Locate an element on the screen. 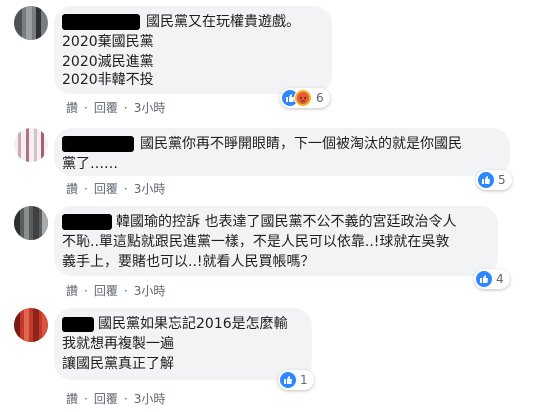 This screenshot has width=548, height=412. comment-text-line: 國民黨如果忘記2016是怎麼輸 is located at coordinates (193, 324).